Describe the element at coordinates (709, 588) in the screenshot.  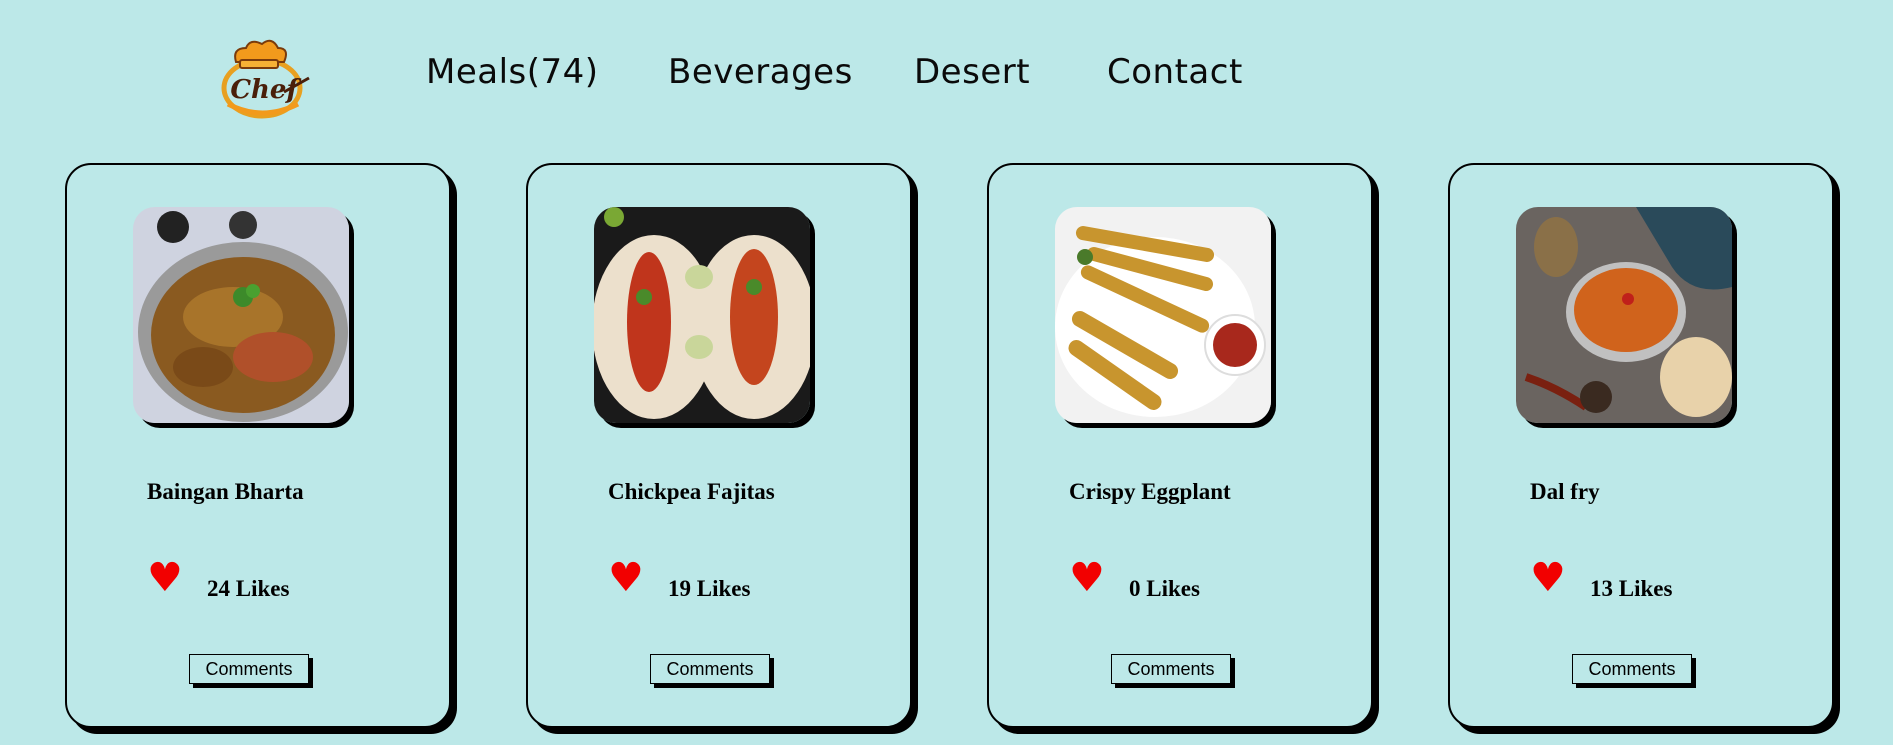
I see `likes-count: 19 Likes` at that location.